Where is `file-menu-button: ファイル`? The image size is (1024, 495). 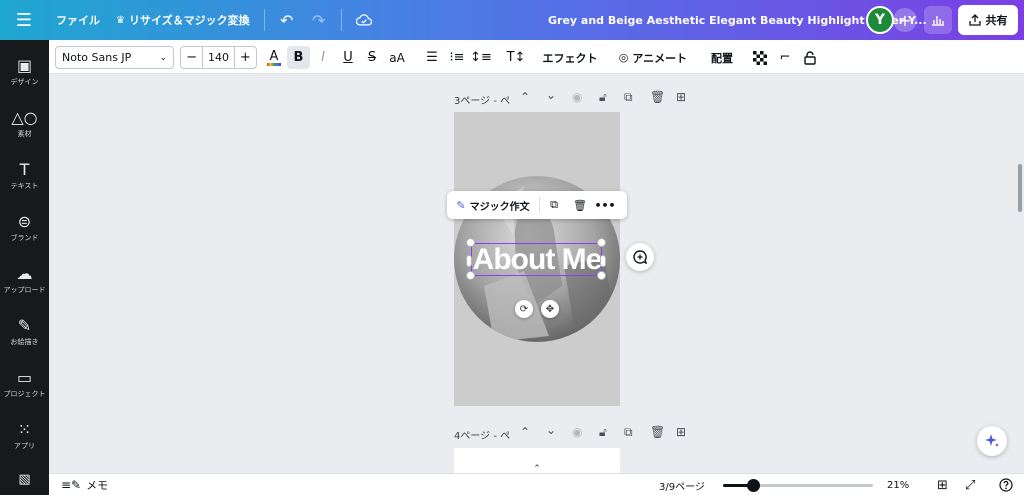
file-menu-button: ファイル is located at coordinates (78, 20).